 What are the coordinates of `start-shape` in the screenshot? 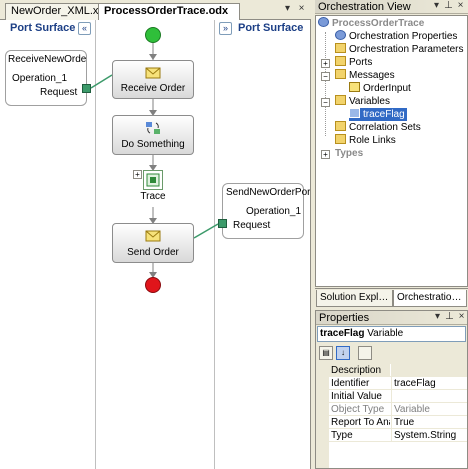 It's located at (153, 35).